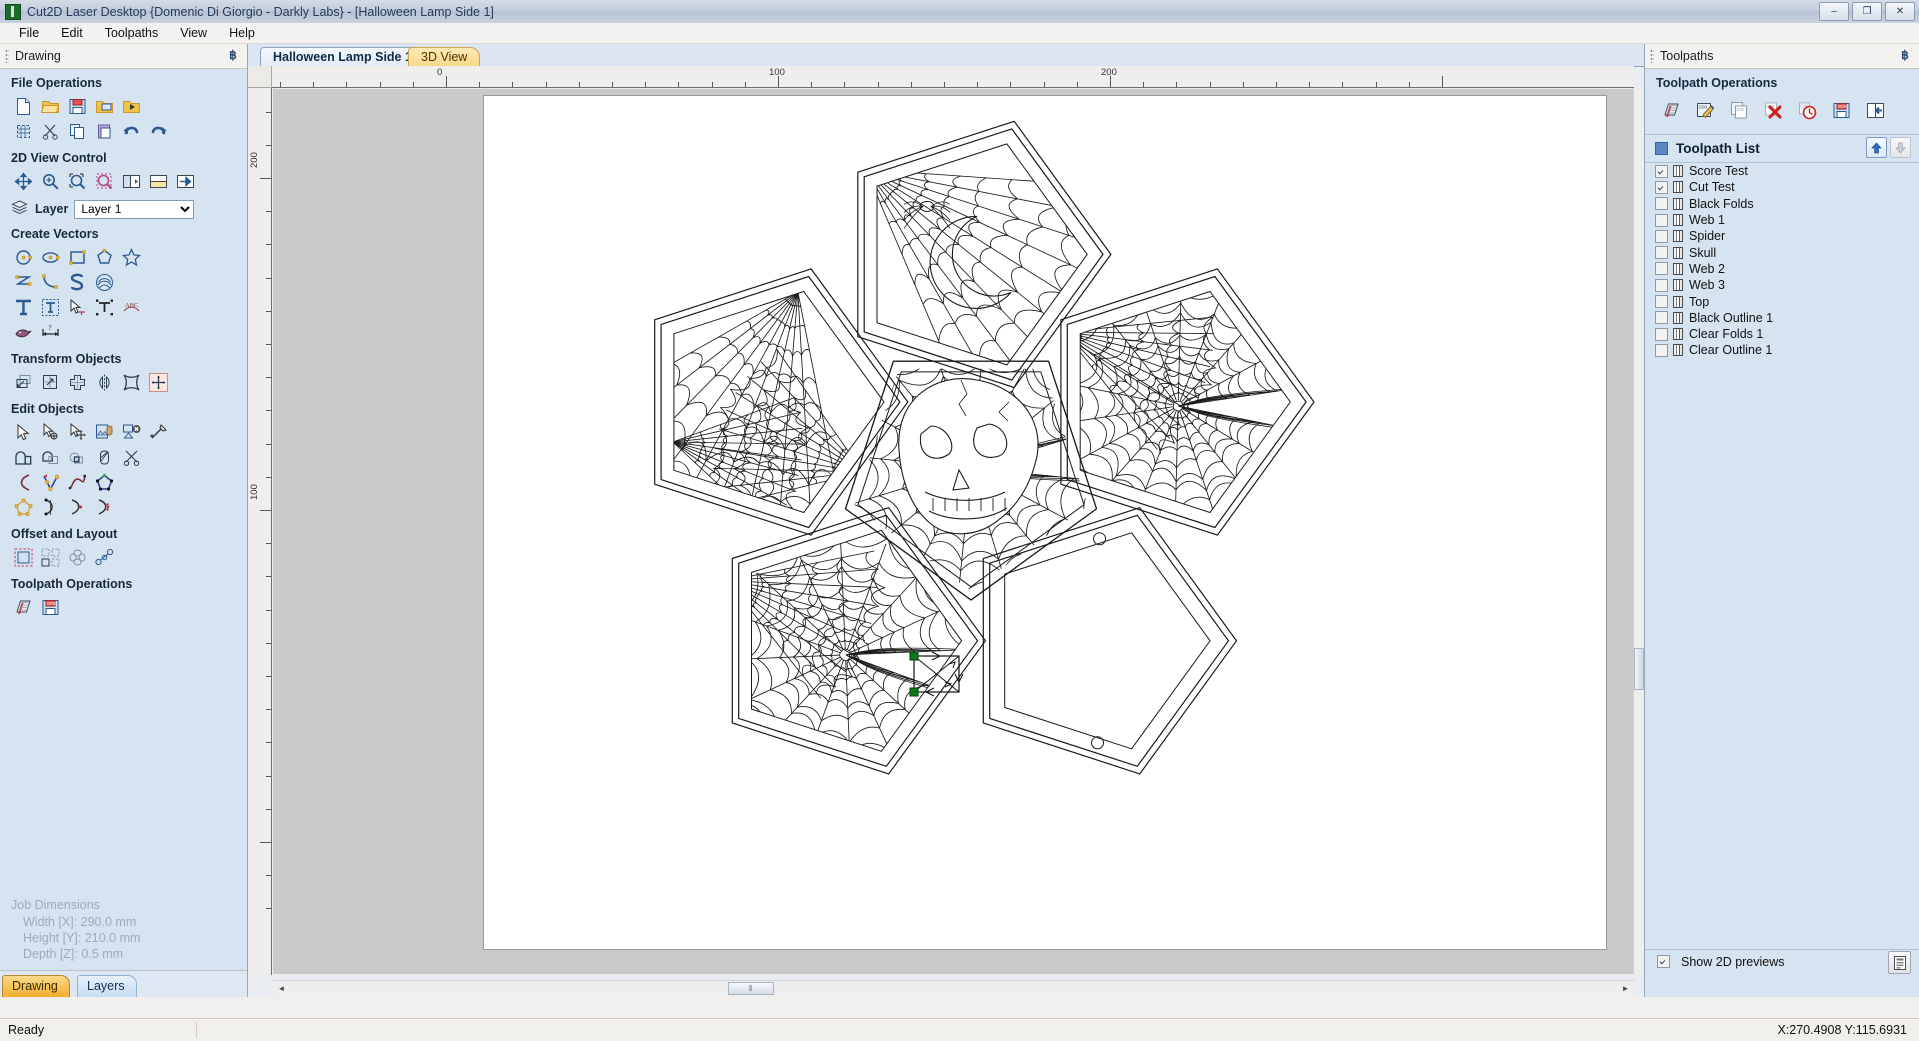 The height and width of the screenshot is (1041, 1919). I want to click on estimate-time-button: G00, so click(1807, 110).